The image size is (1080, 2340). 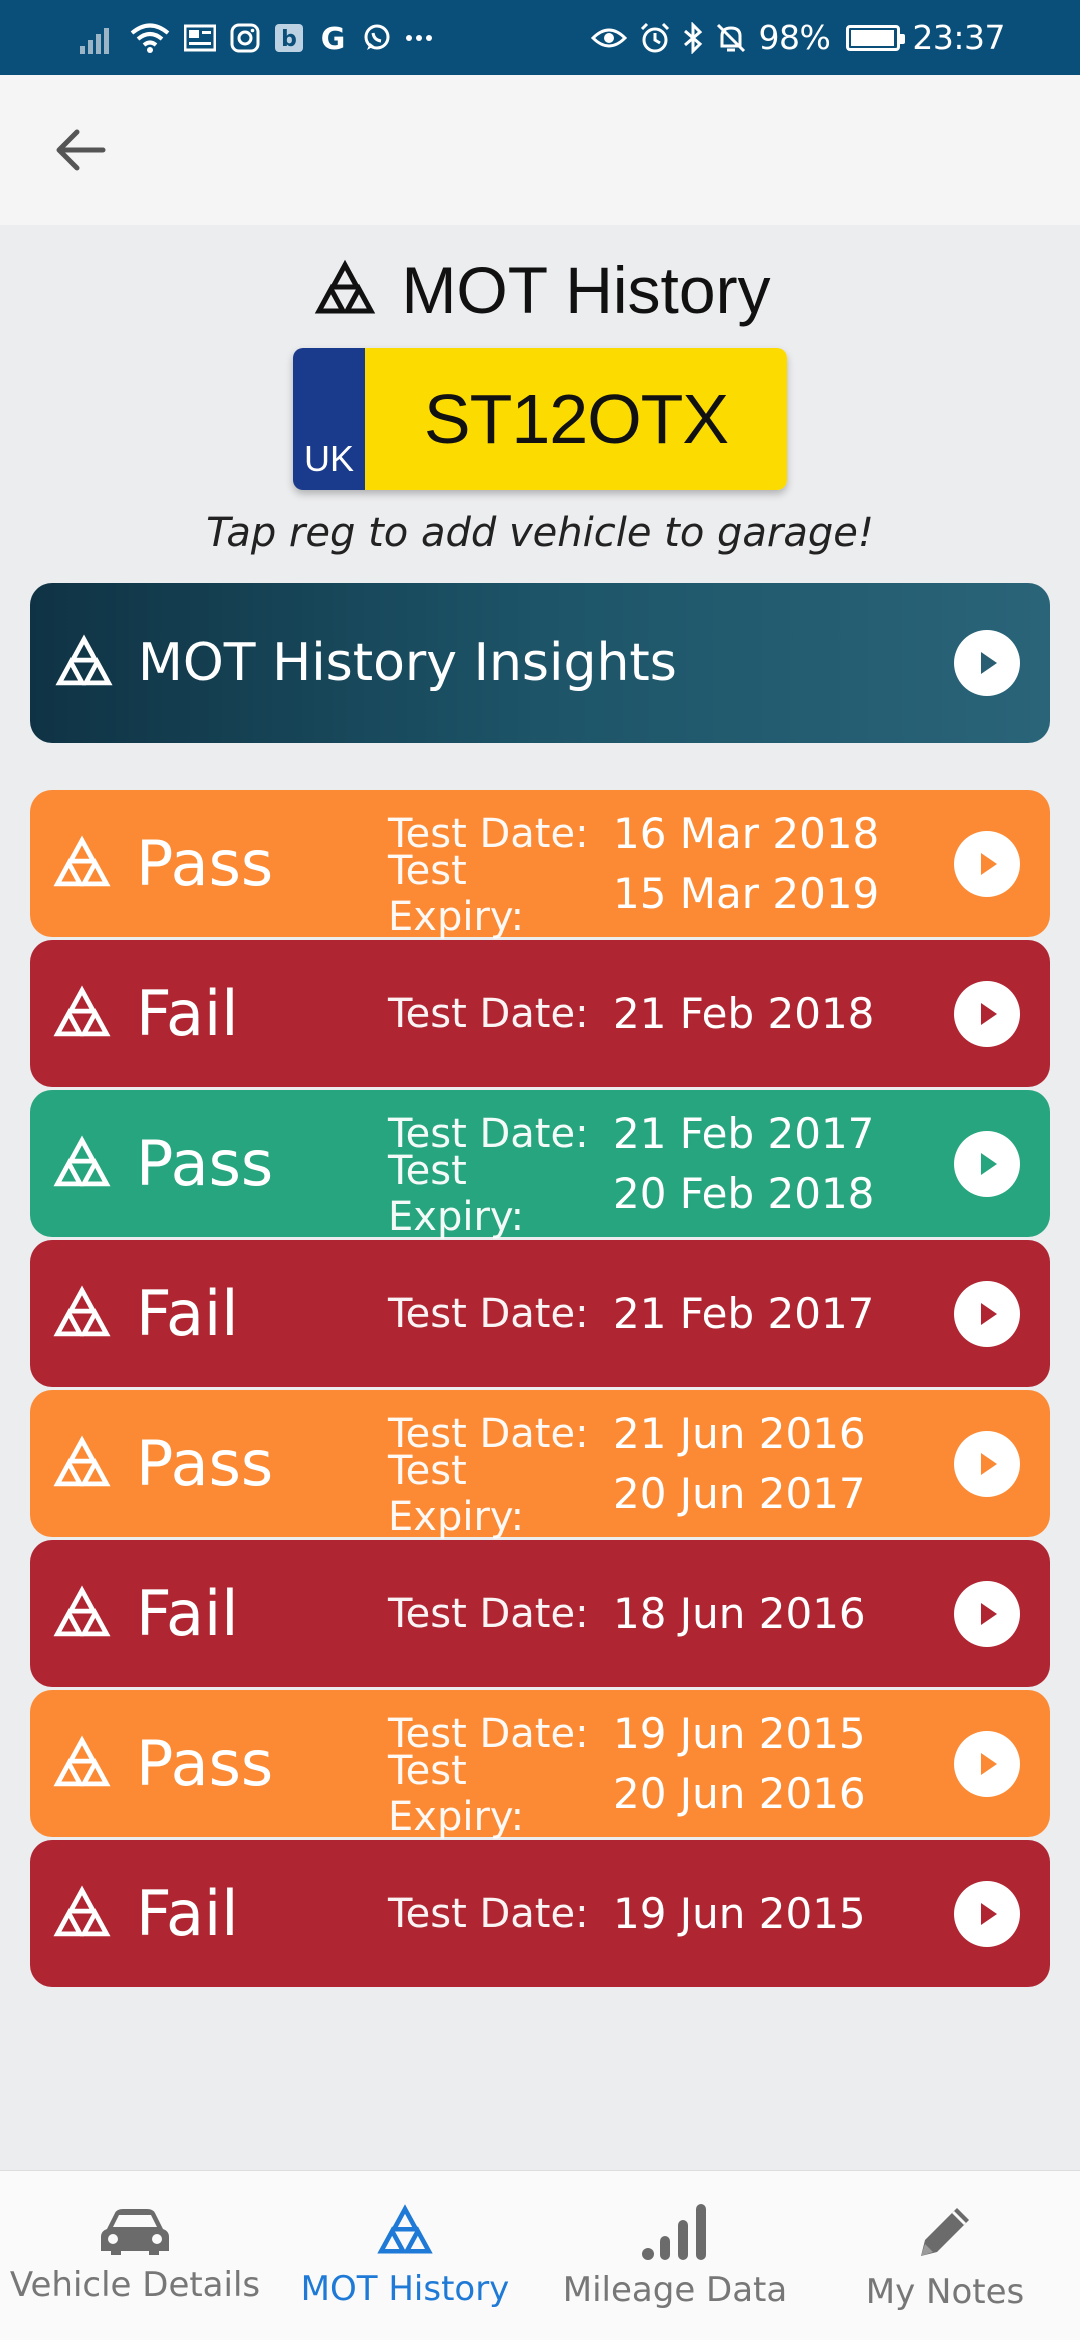 I want to click on nav-mileage-data: Mileage Data, so click(x=675, y=2255).